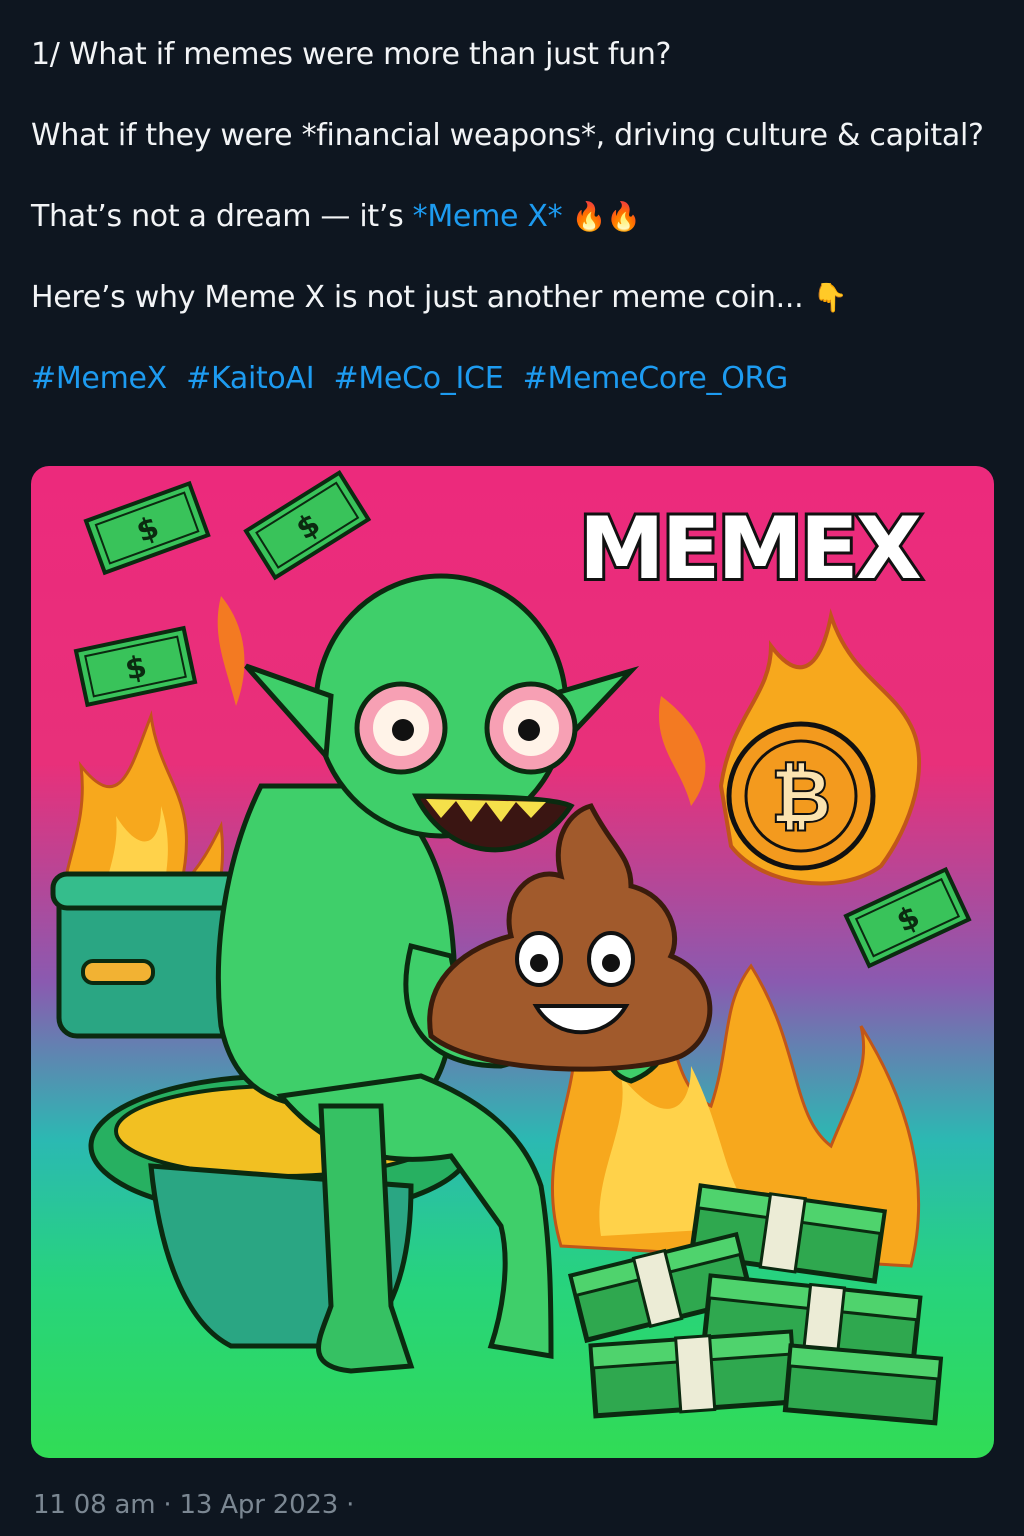 Image resolution: width=1024 pixels, height=1536 pixels. I want to click on pointing-down-emoji: 👇, so click(830, 297).